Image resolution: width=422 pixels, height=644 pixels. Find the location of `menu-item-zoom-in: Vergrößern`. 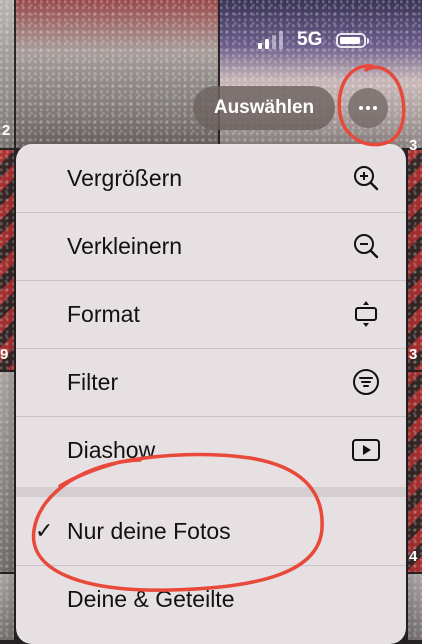

menu-item-zoom-in: Vergrößern is located at coordinates (211, 178).